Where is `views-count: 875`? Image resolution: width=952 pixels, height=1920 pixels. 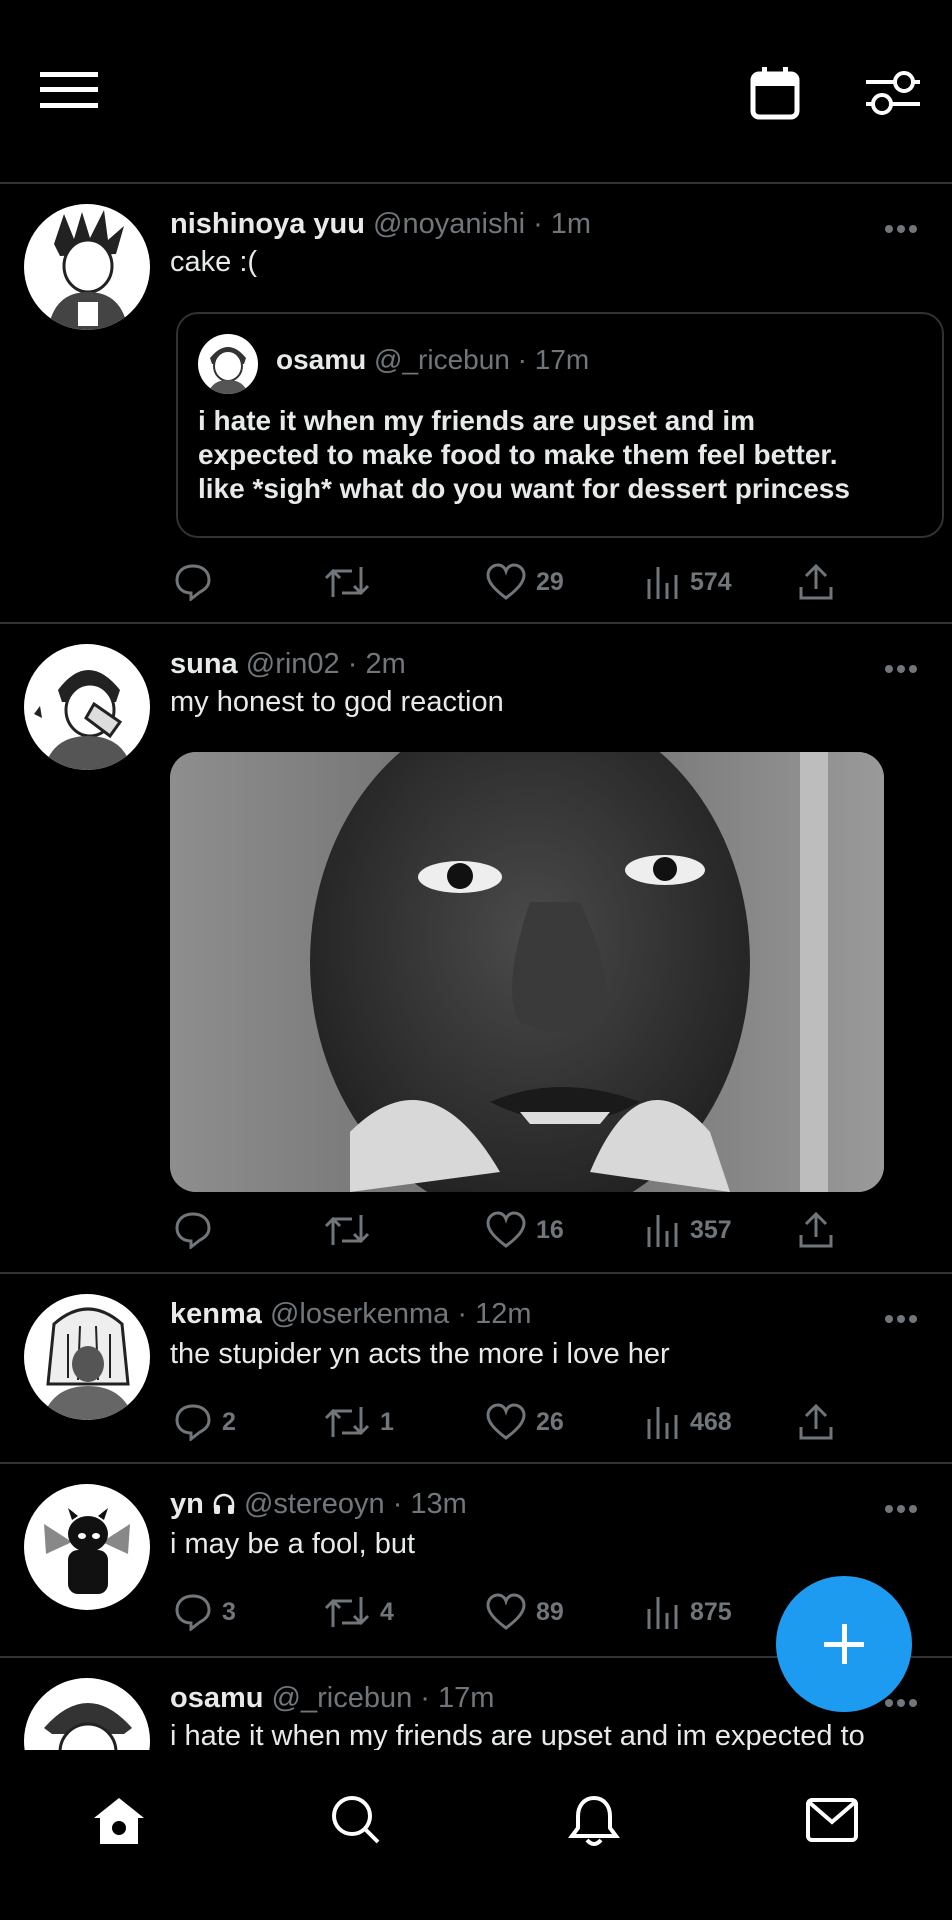 views-count: 875 is located at coordinates (711, 1611).